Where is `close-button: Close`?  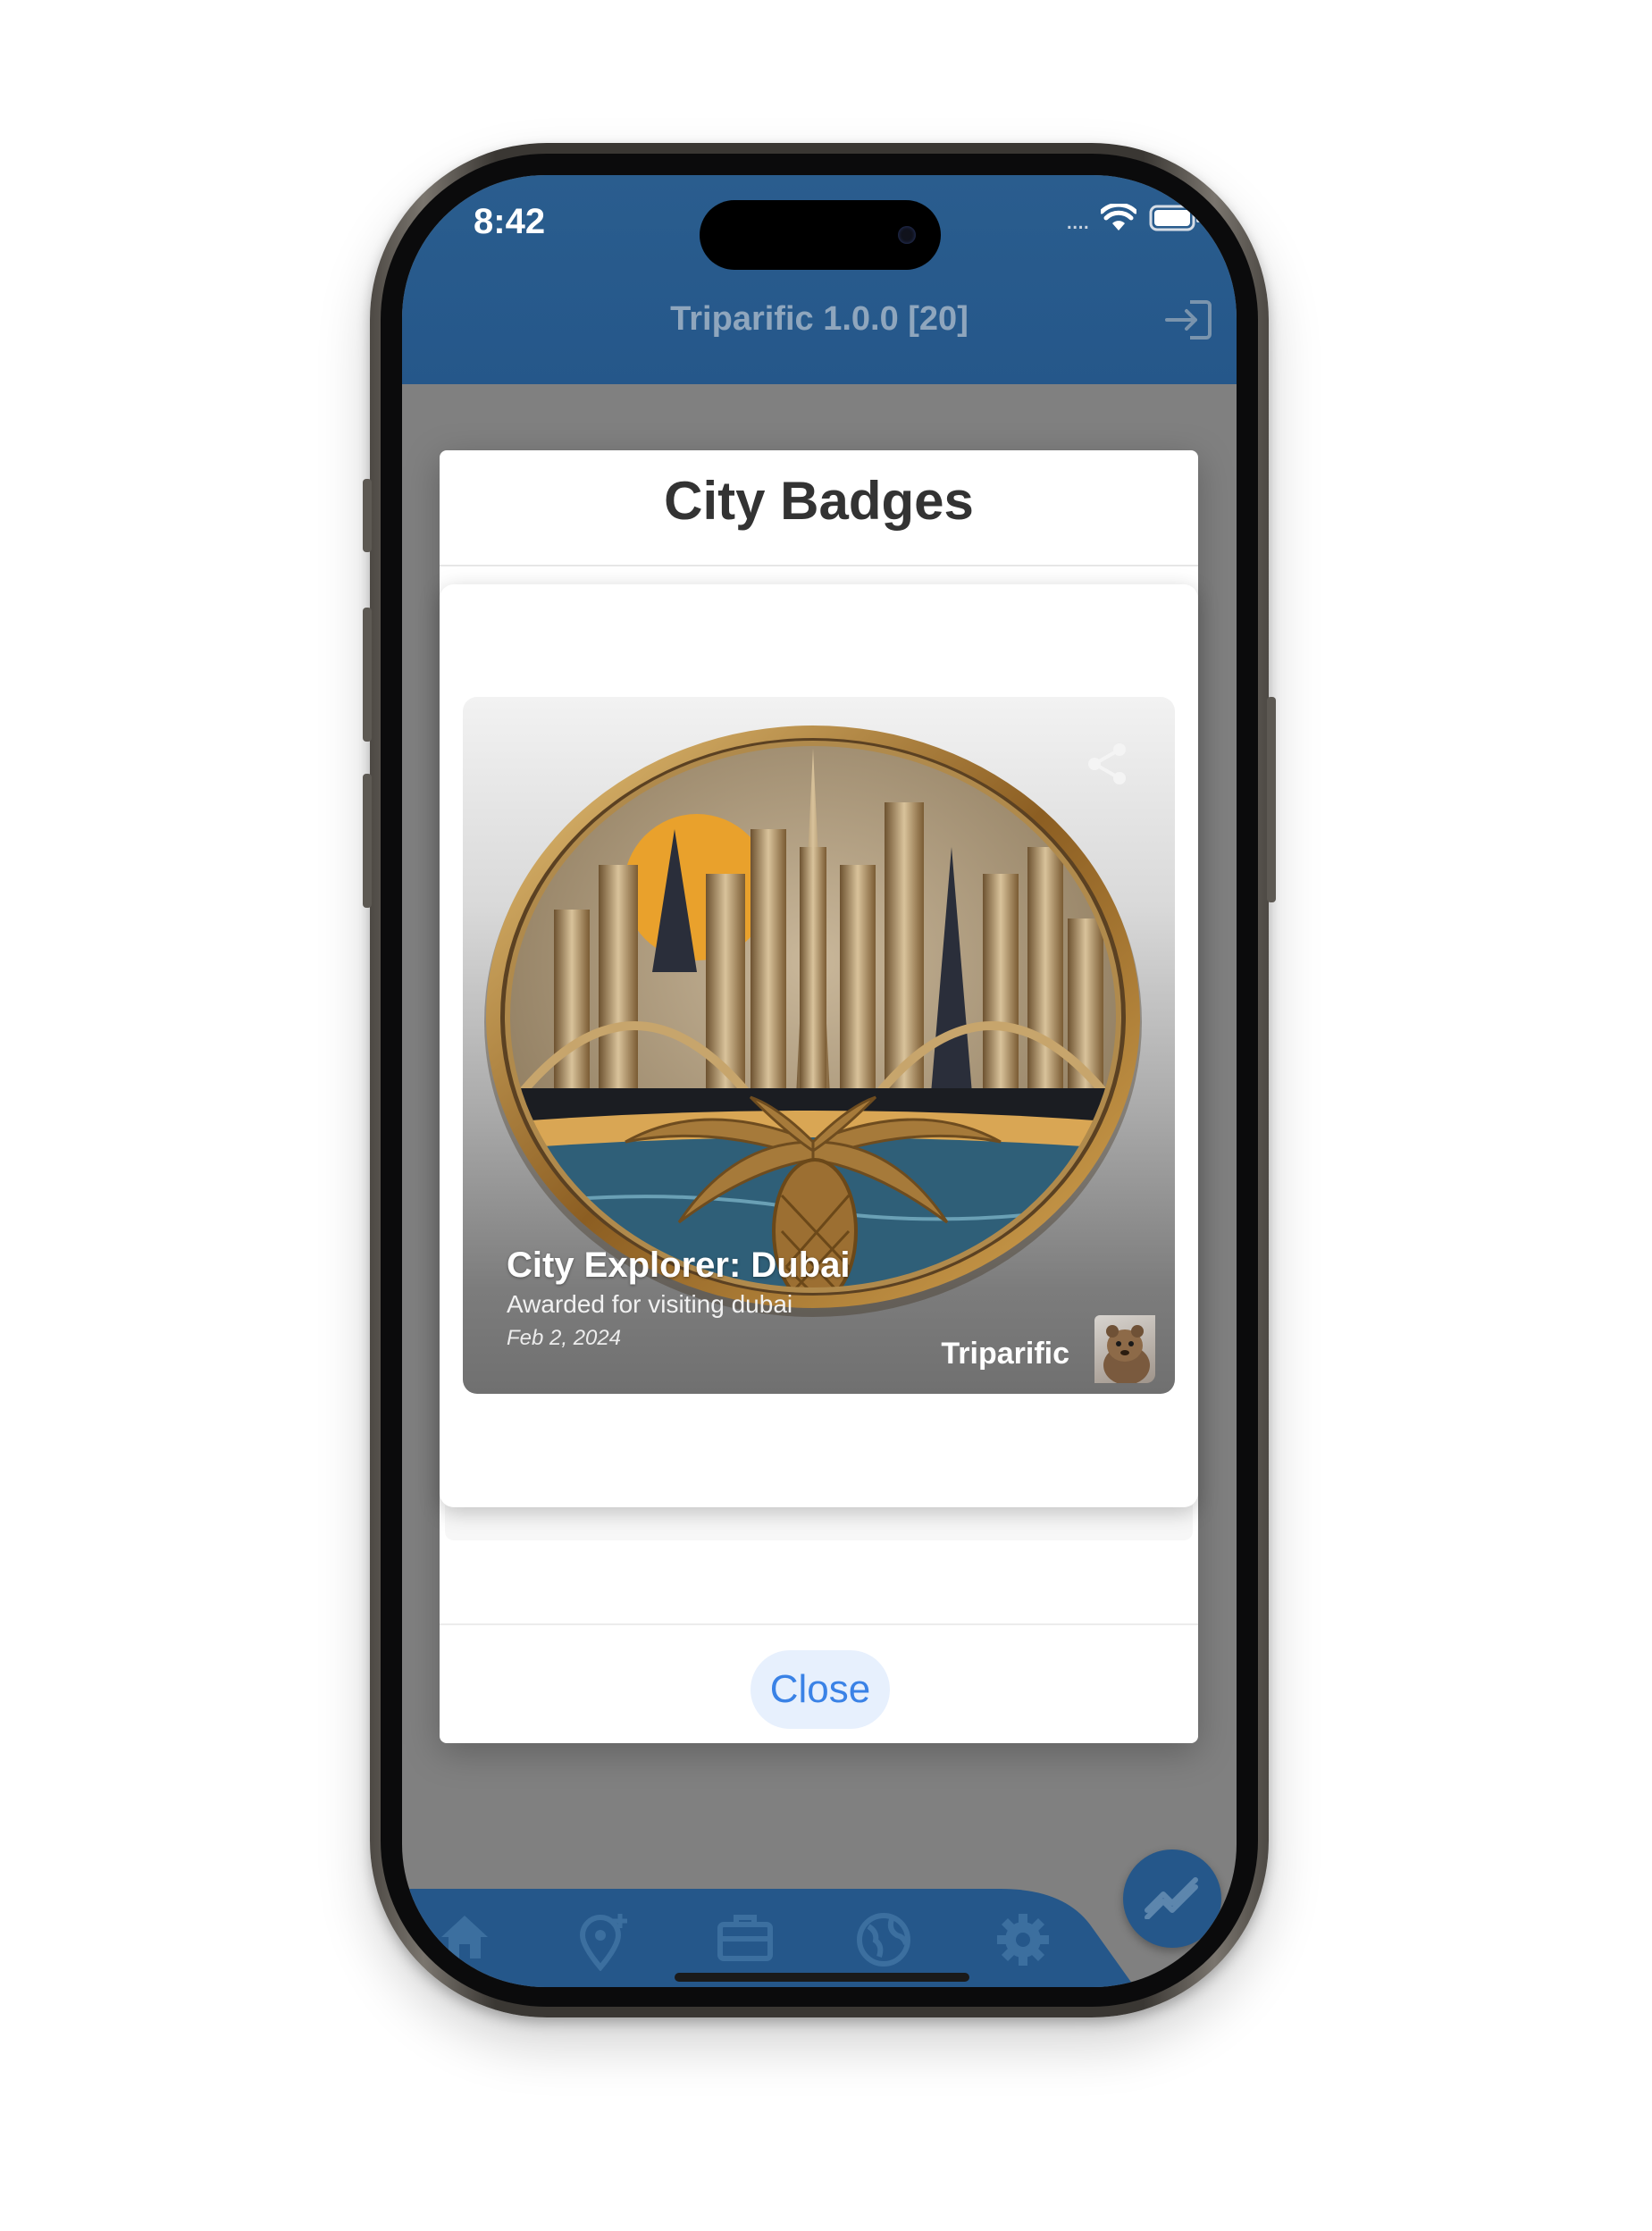 close-button: Close is located at coordinates (820, 1689).